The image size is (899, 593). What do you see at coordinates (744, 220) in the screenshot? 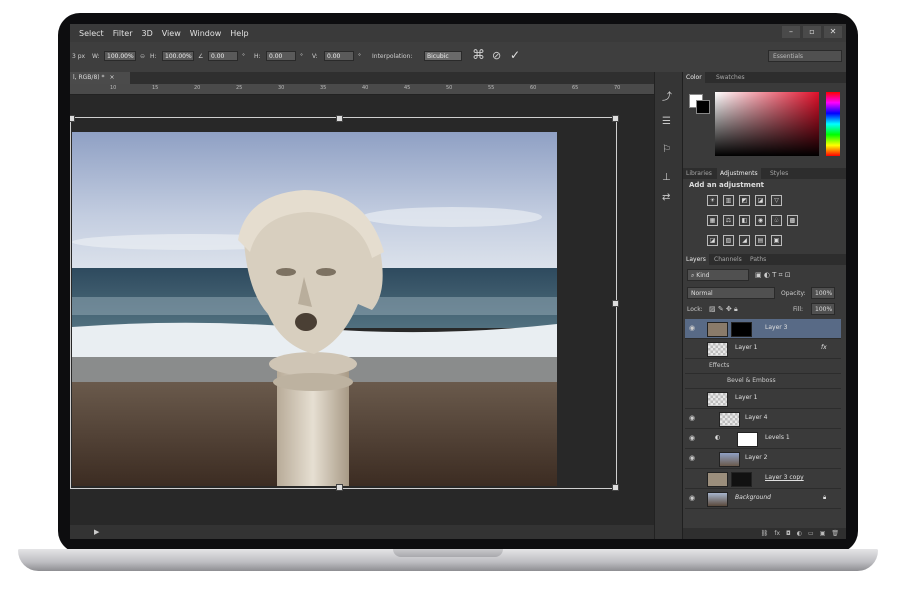
I see `black-white-icon: ◧` at bounding box center [744, 220].